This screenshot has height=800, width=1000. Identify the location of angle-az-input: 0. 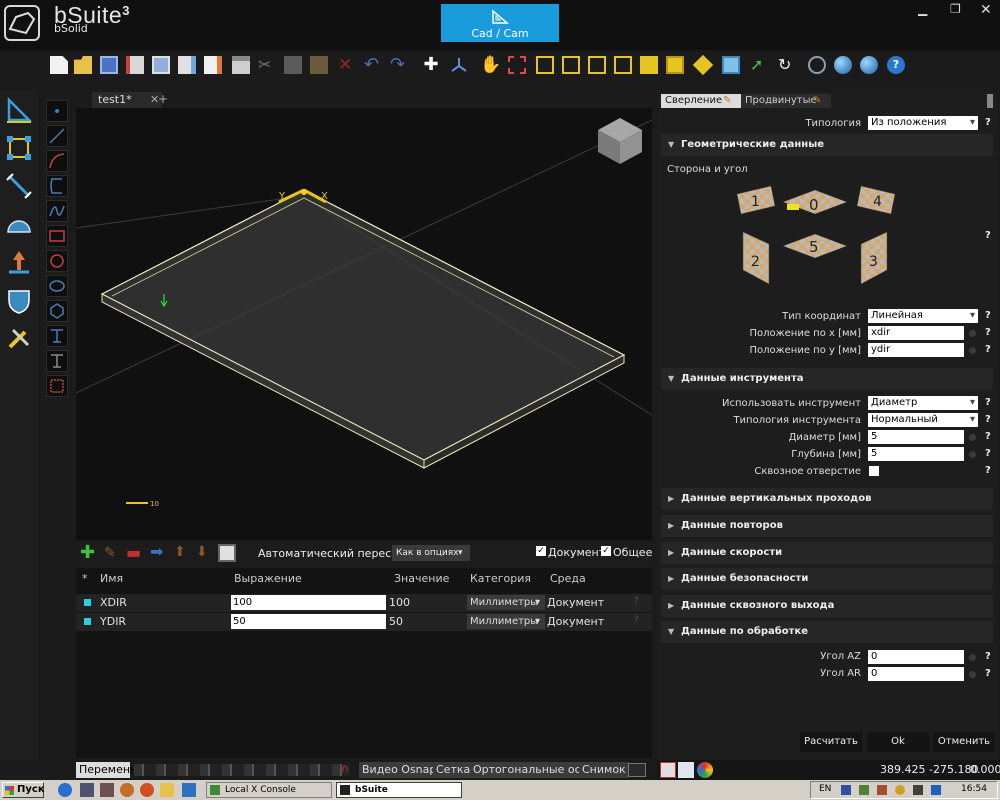
(916, 657).